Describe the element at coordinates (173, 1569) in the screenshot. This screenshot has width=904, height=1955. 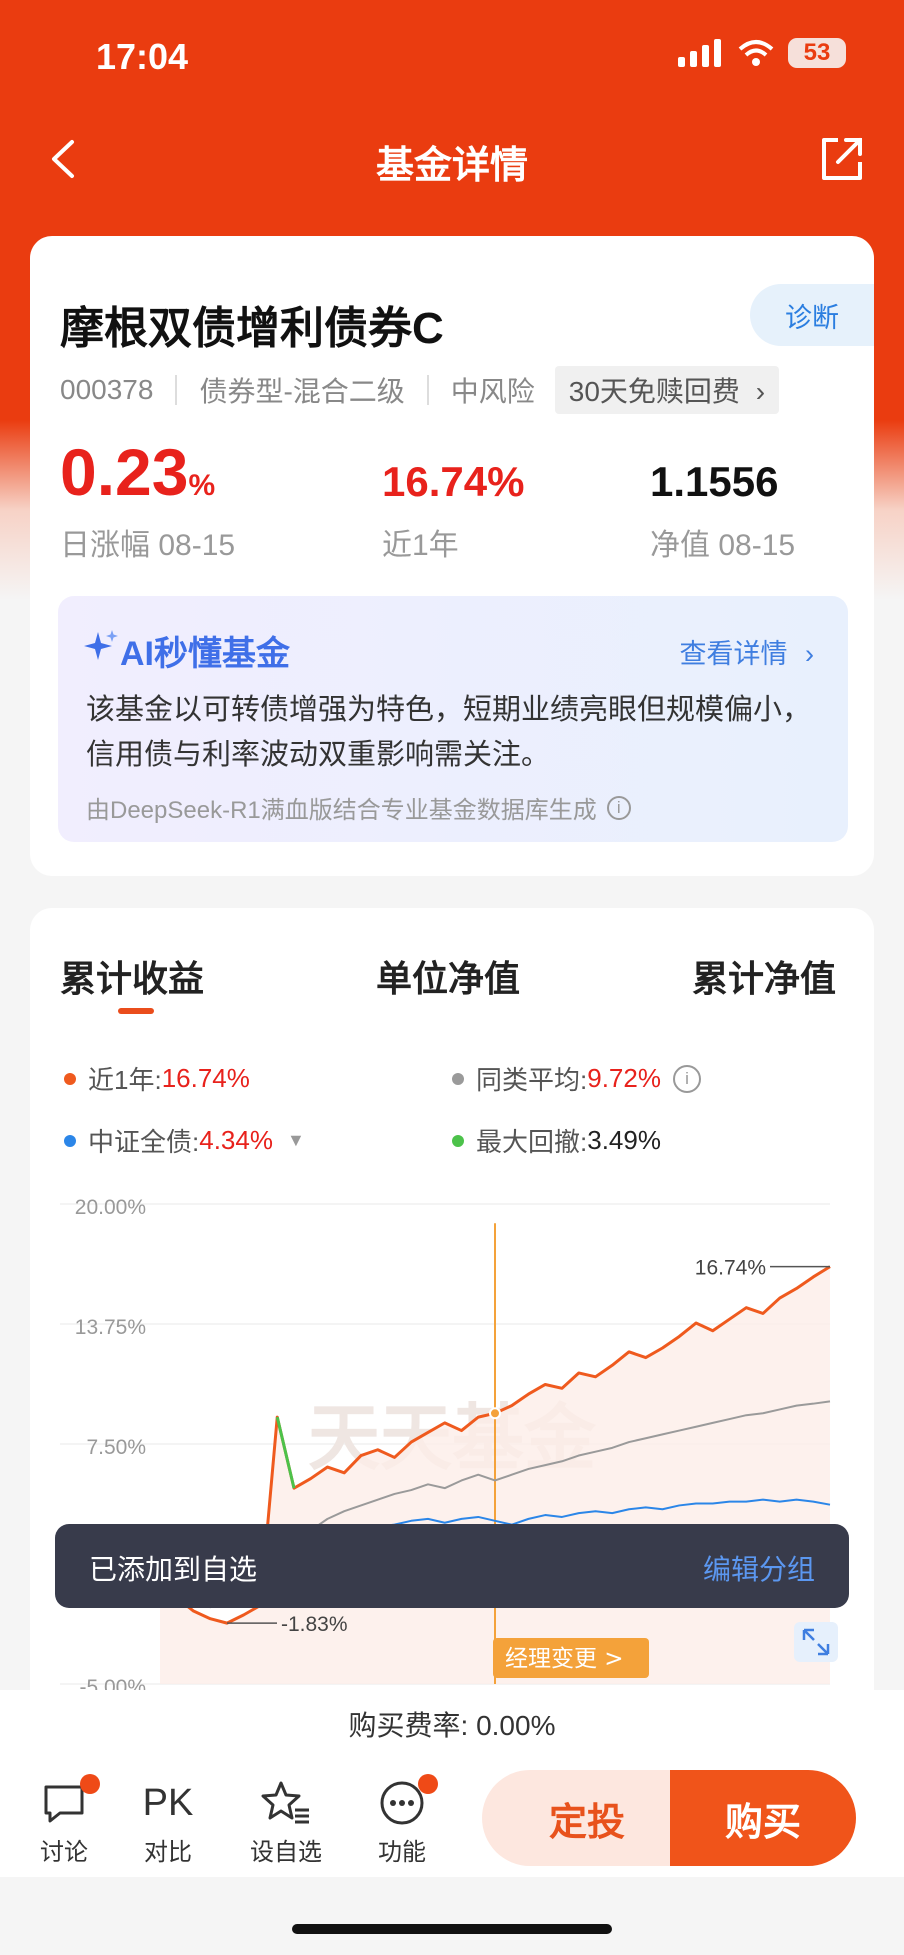
I see `toast-message: 已添加到自选` at that location.